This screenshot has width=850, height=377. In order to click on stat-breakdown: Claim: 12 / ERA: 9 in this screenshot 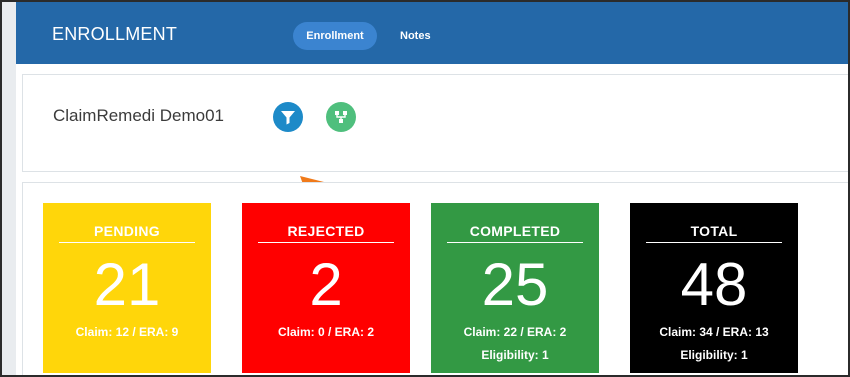, I will do `click(127, 332)`.